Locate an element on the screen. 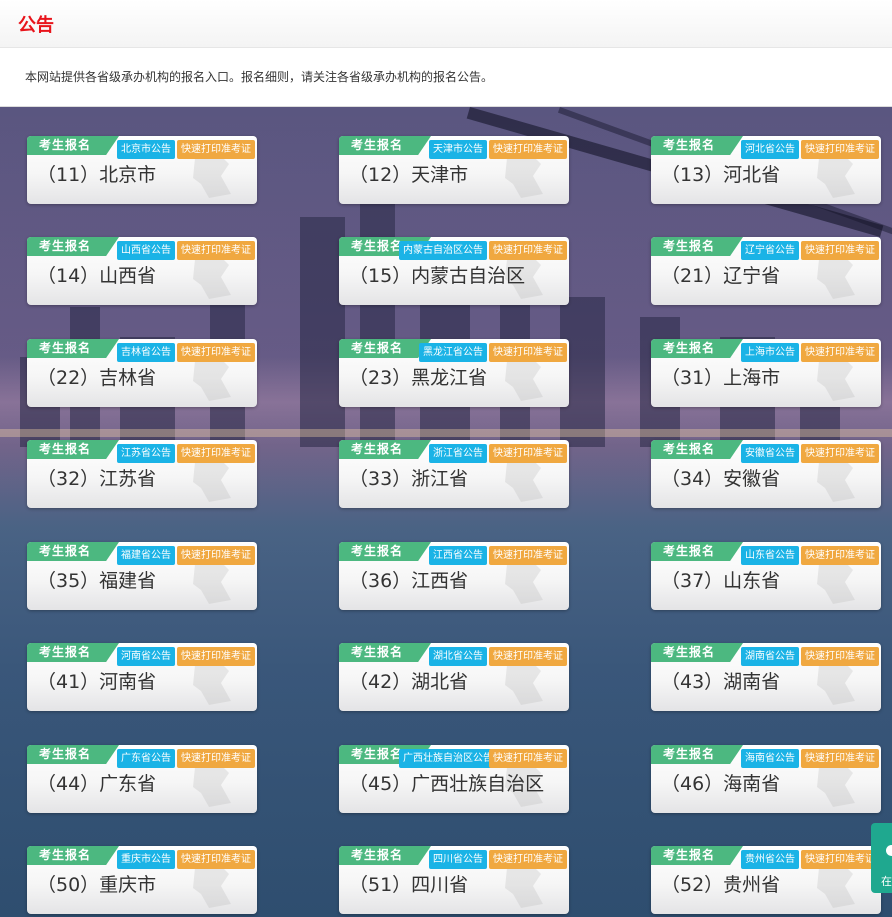  province-notice-tag: 辽宁省公告 is located at coordinates (770, 250).